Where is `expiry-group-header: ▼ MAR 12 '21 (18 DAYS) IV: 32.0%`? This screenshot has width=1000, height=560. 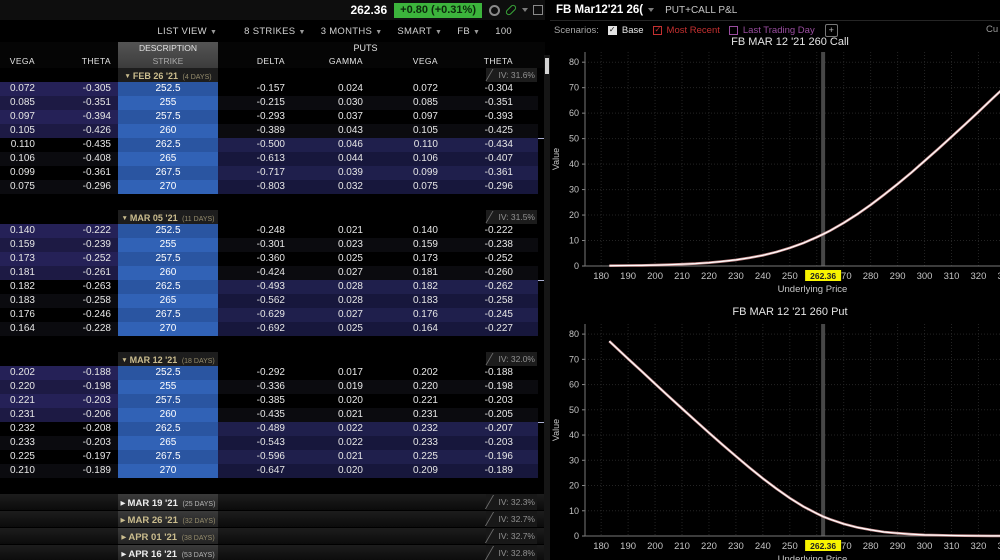
expiry-group-header: ▼ MAR 12 '21 (18 DAYS) IV: 32.0% is located at coordinates (272, 359).